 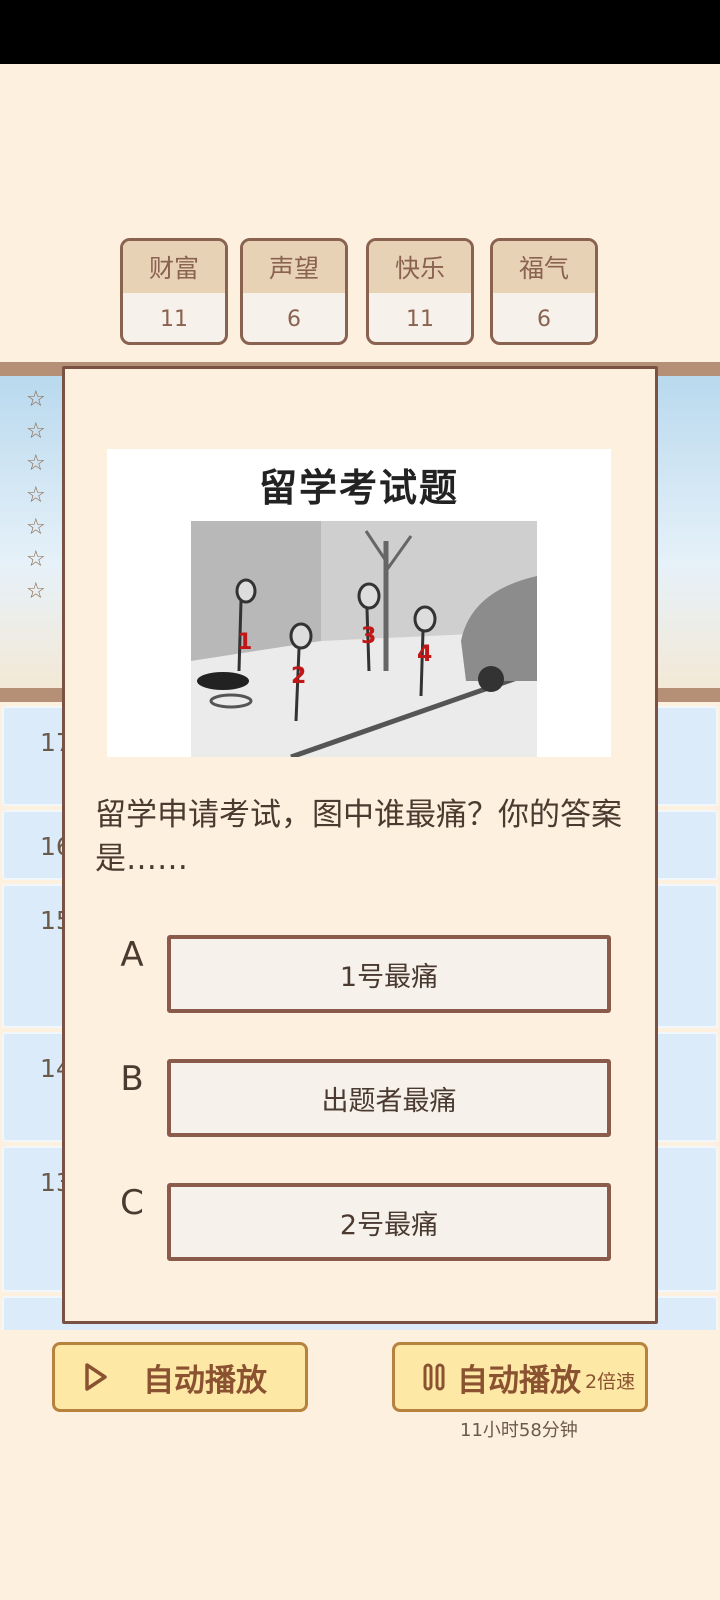 I want to click on svg-text: 1, so click(x=244, y=642).